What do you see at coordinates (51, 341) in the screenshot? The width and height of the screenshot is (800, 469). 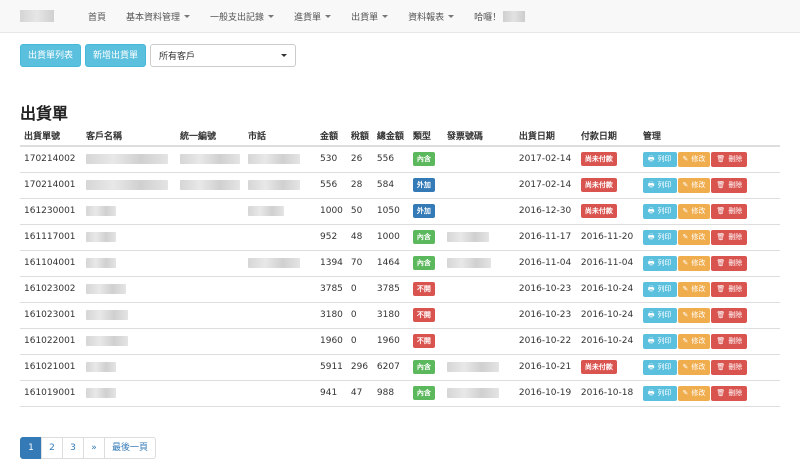 I see `shipment-no: 161022001` at bounding box center [51, 341].